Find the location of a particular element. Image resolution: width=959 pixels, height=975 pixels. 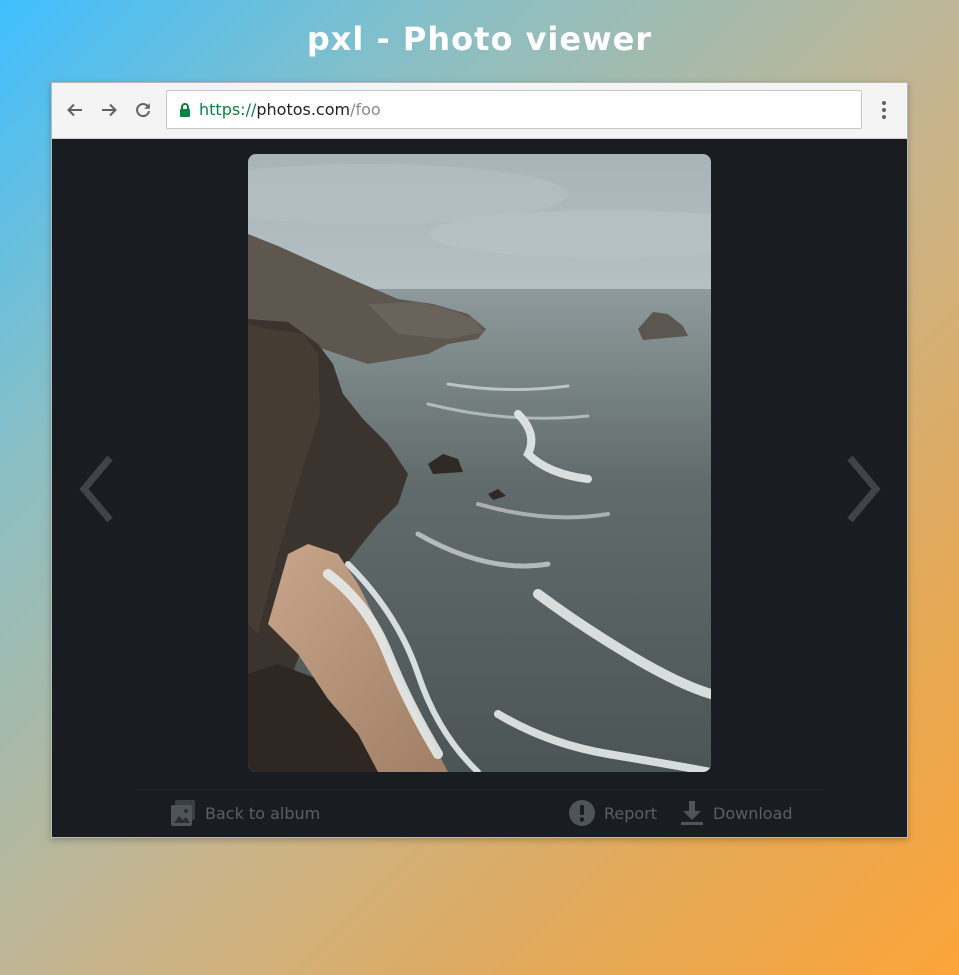

download-button: Download is located at coordinates (736, 813).